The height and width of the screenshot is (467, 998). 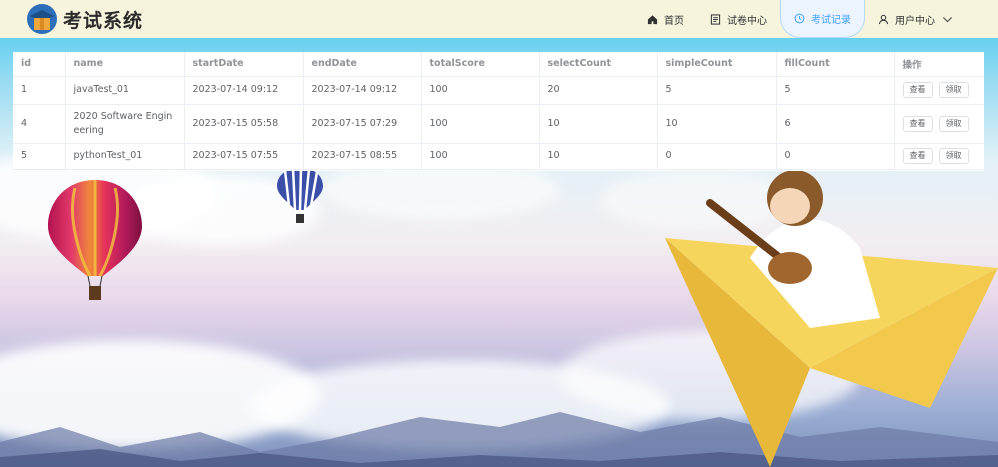 What do you see at coordinates (717, 90) in the screenshot?
I see `cell-simple-count: 5` at bounding box center [717, 90].